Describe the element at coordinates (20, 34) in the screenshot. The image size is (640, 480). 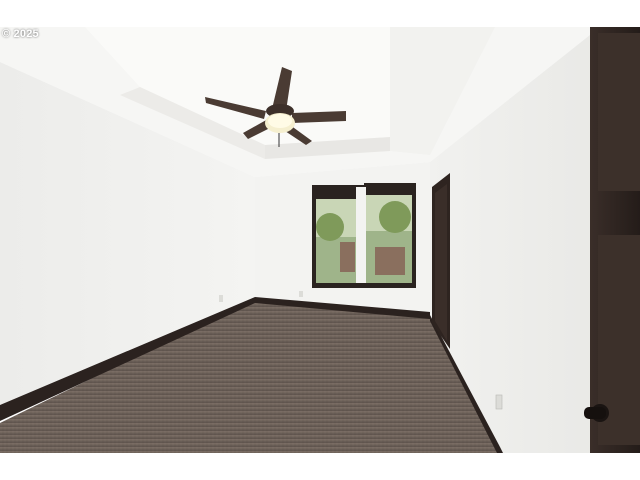
I see `copyright-watermark: © 2025` at that location.